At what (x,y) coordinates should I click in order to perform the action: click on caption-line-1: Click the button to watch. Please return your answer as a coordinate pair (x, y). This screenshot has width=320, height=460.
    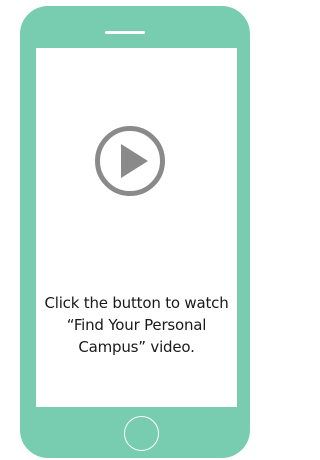
    Looking at the image, I should click on (136, 303).